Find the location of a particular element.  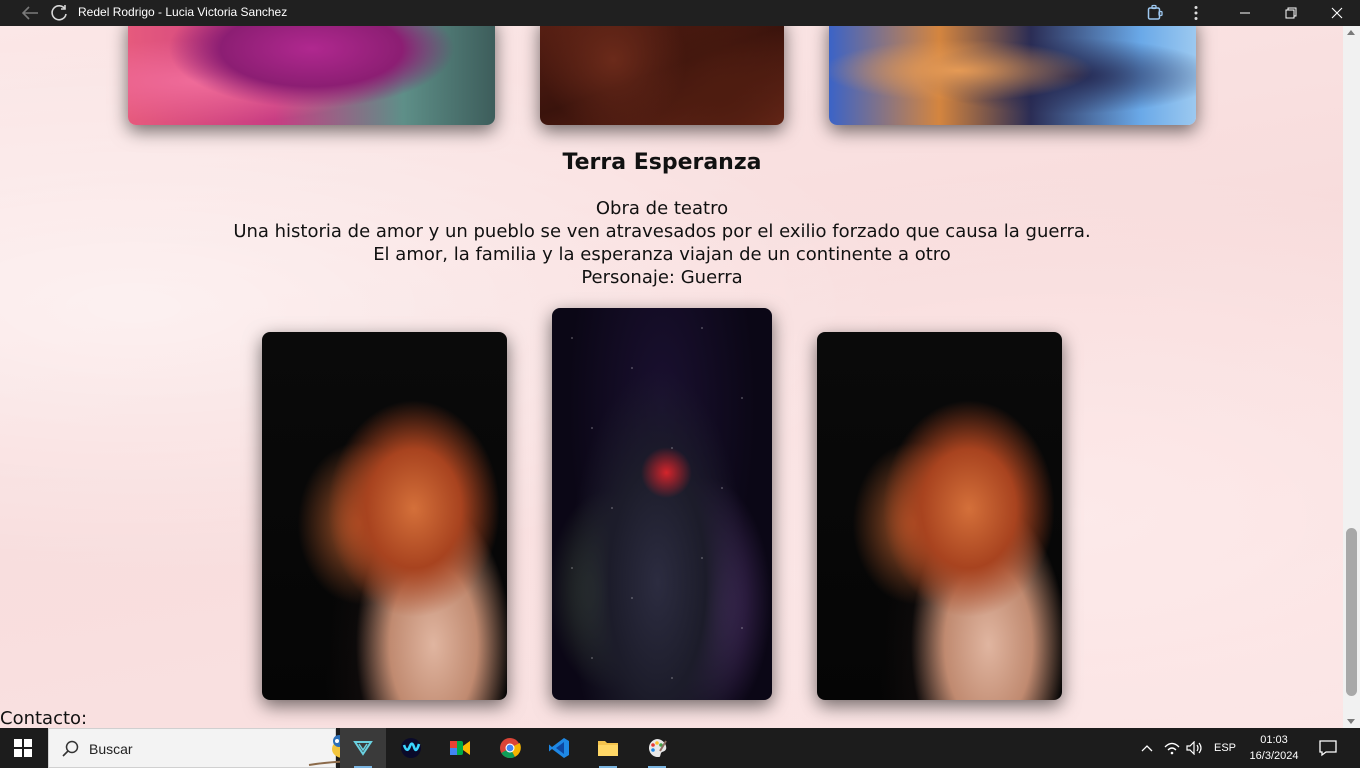

minimize-icon is located at coordinates (1245, 13).